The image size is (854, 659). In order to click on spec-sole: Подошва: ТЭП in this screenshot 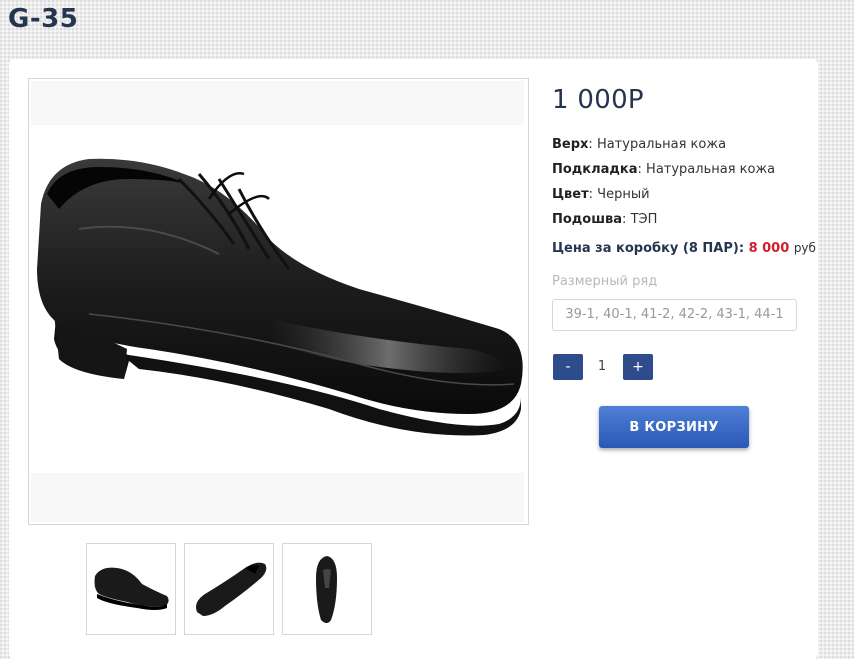, I will do `click(605, 219)`.